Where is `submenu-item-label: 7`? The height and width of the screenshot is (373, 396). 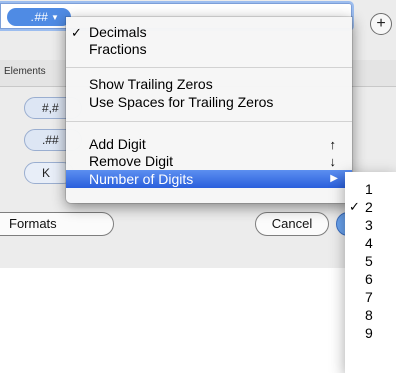 submenu-item-label: 7 is located at coordinates (369, 297).